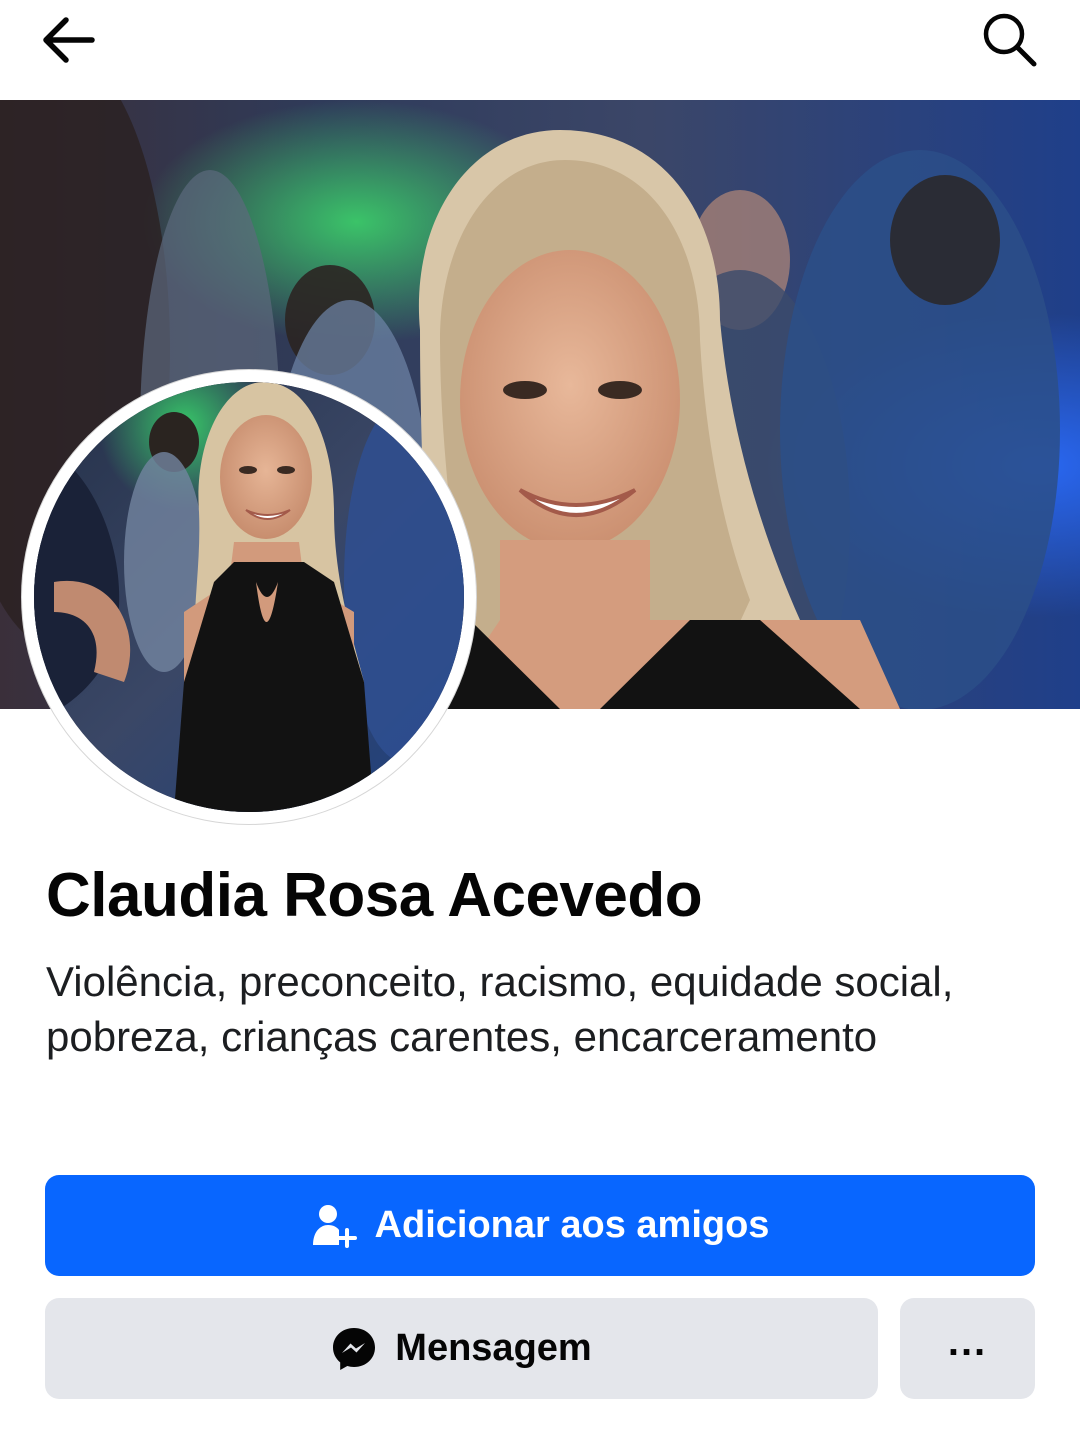  I want to click on search-button, so click(1010, 40).